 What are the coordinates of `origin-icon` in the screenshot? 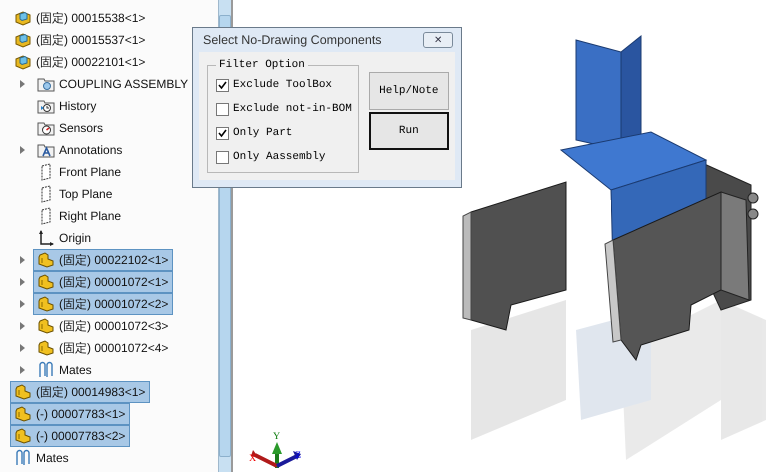 It's located at (46, 238).